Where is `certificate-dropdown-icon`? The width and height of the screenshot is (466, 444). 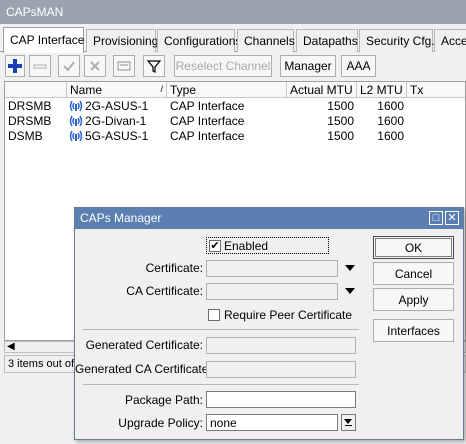 certificate-dropdown-icon is located at coordinates (350, 268).